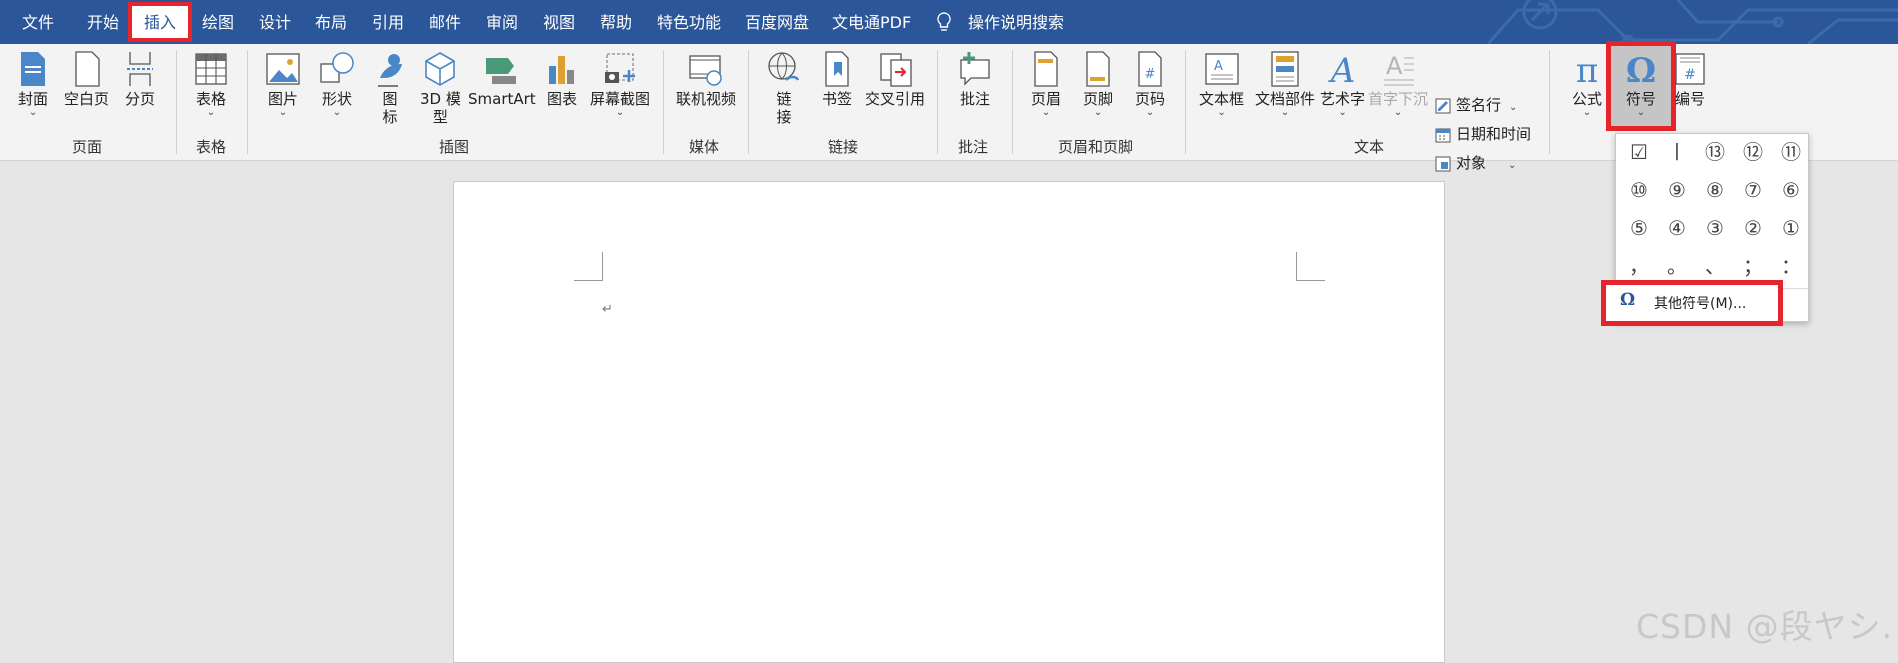  Describe the element at coordinates (1690, 79) in the screenshot. I see `numbering-button: # 编号` at that location.